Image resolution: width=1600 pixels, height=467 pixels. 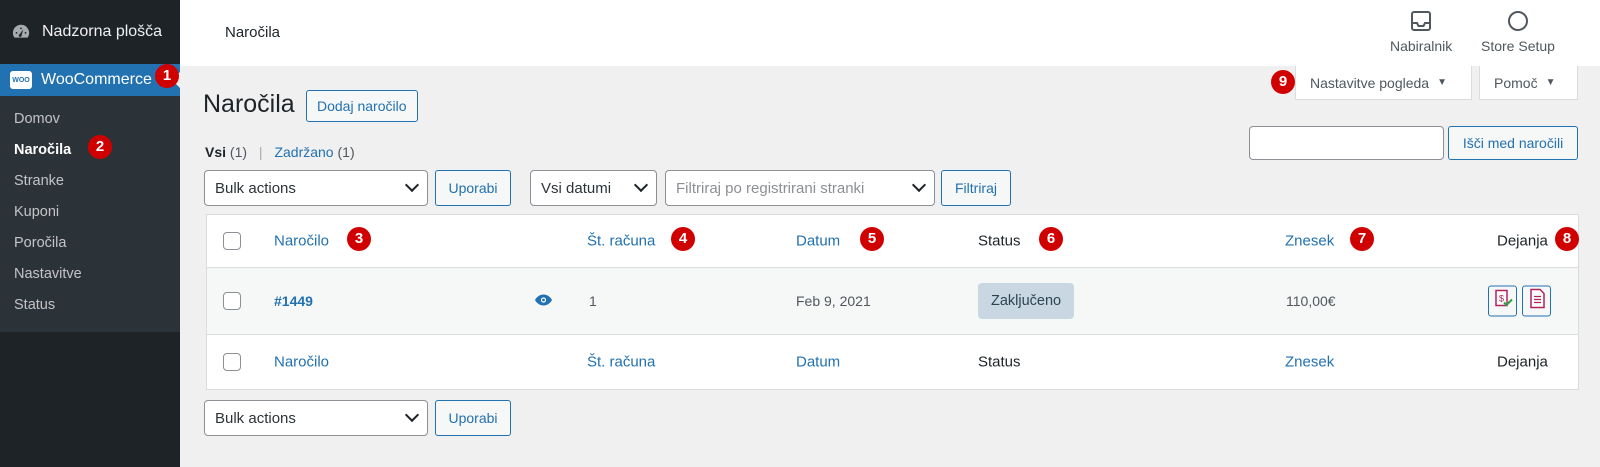 What do you see at coordinates (818, 362) in the screenshot?
I see `column-date-footer: Datum` at bounding box center [818, 362].